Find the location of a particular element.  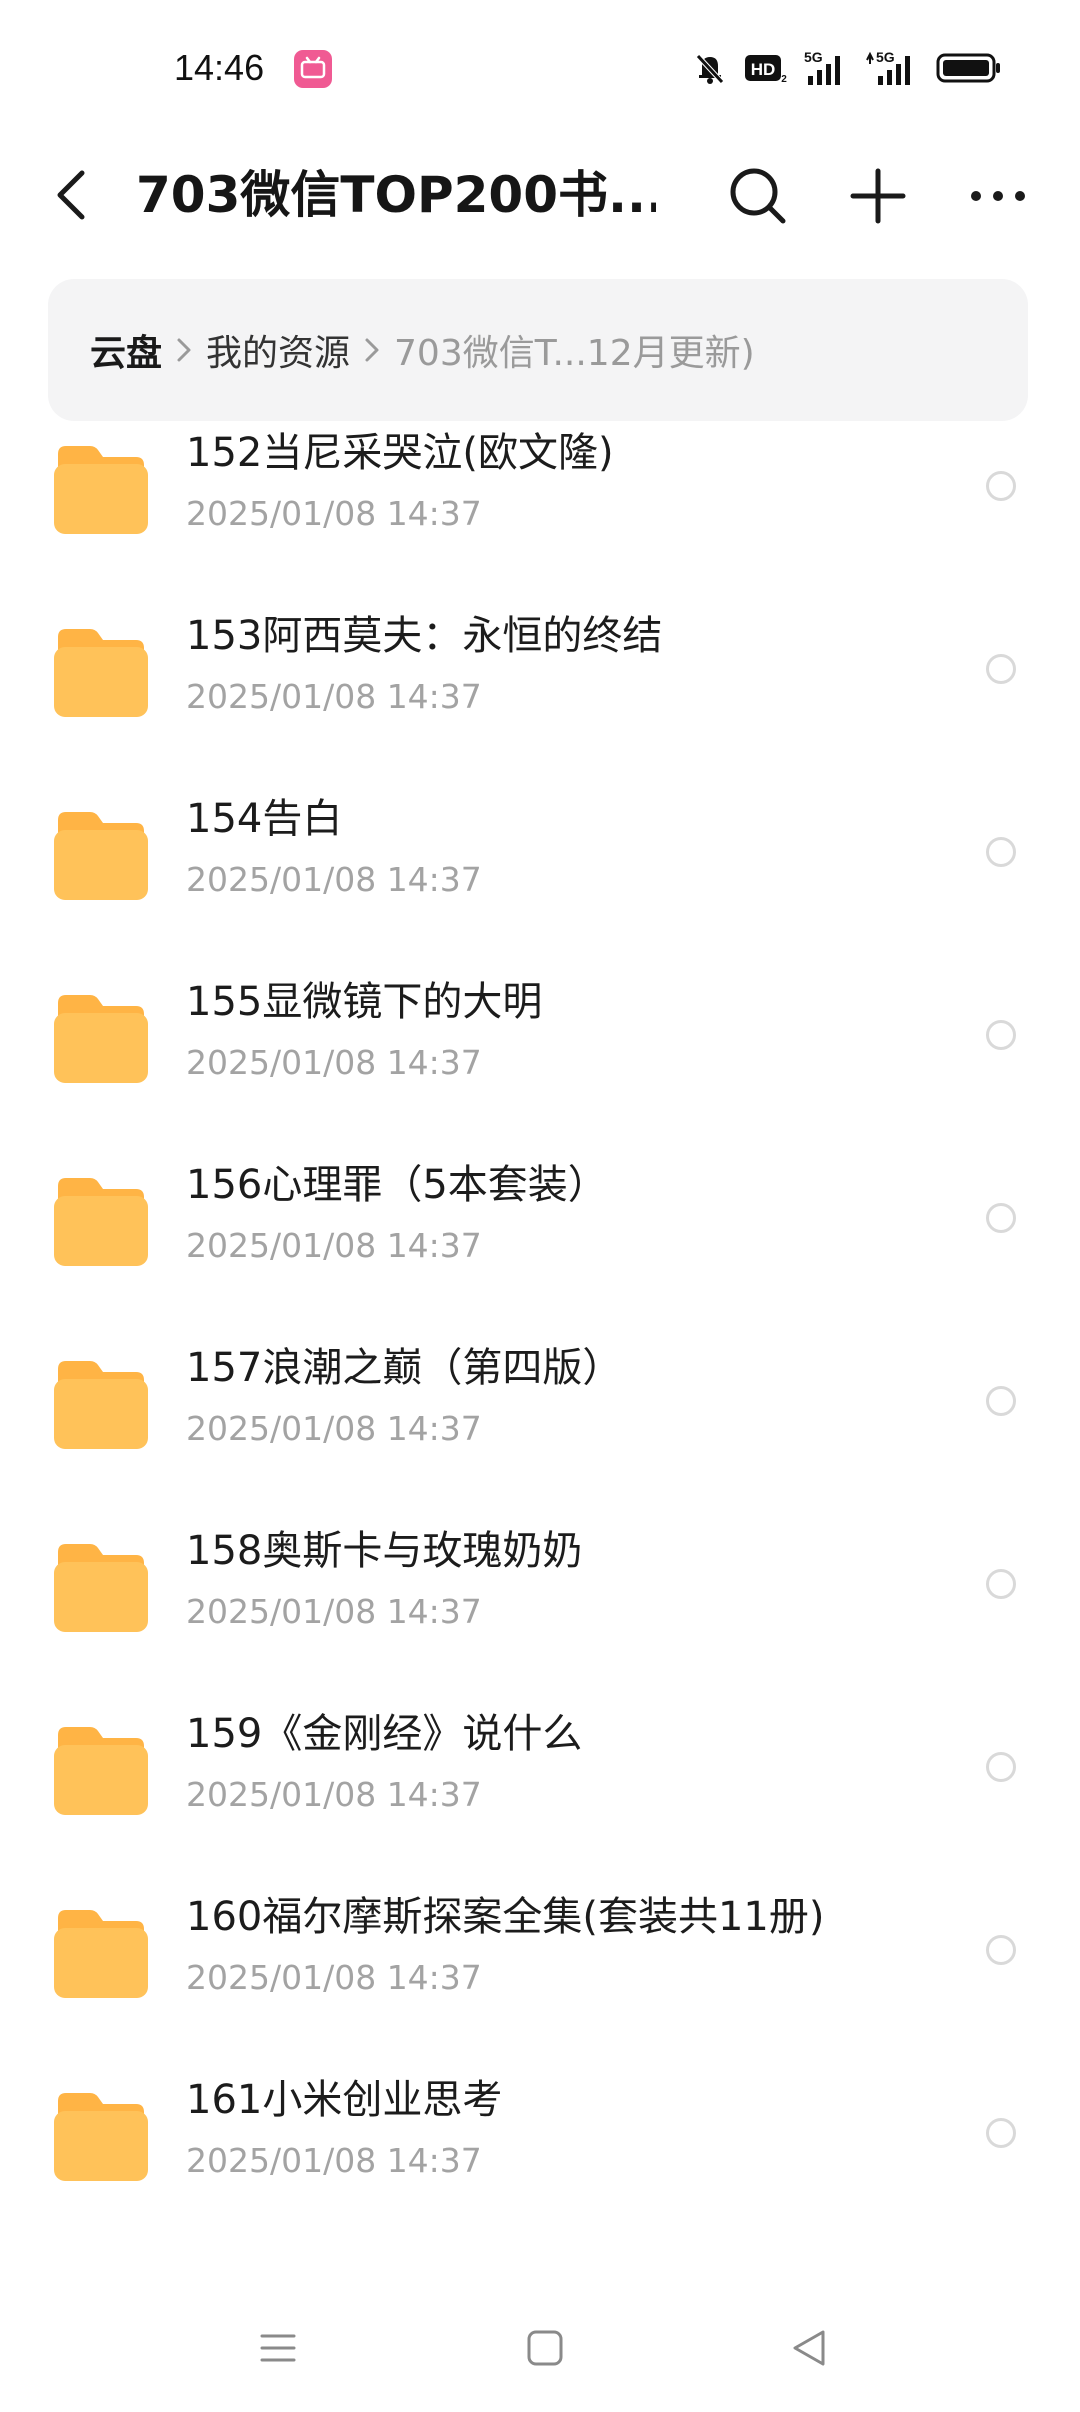

file-row: 152当尼采哭泣(欧文隆) 2025/01/08 14:37 is located at coordinates (540, 507).